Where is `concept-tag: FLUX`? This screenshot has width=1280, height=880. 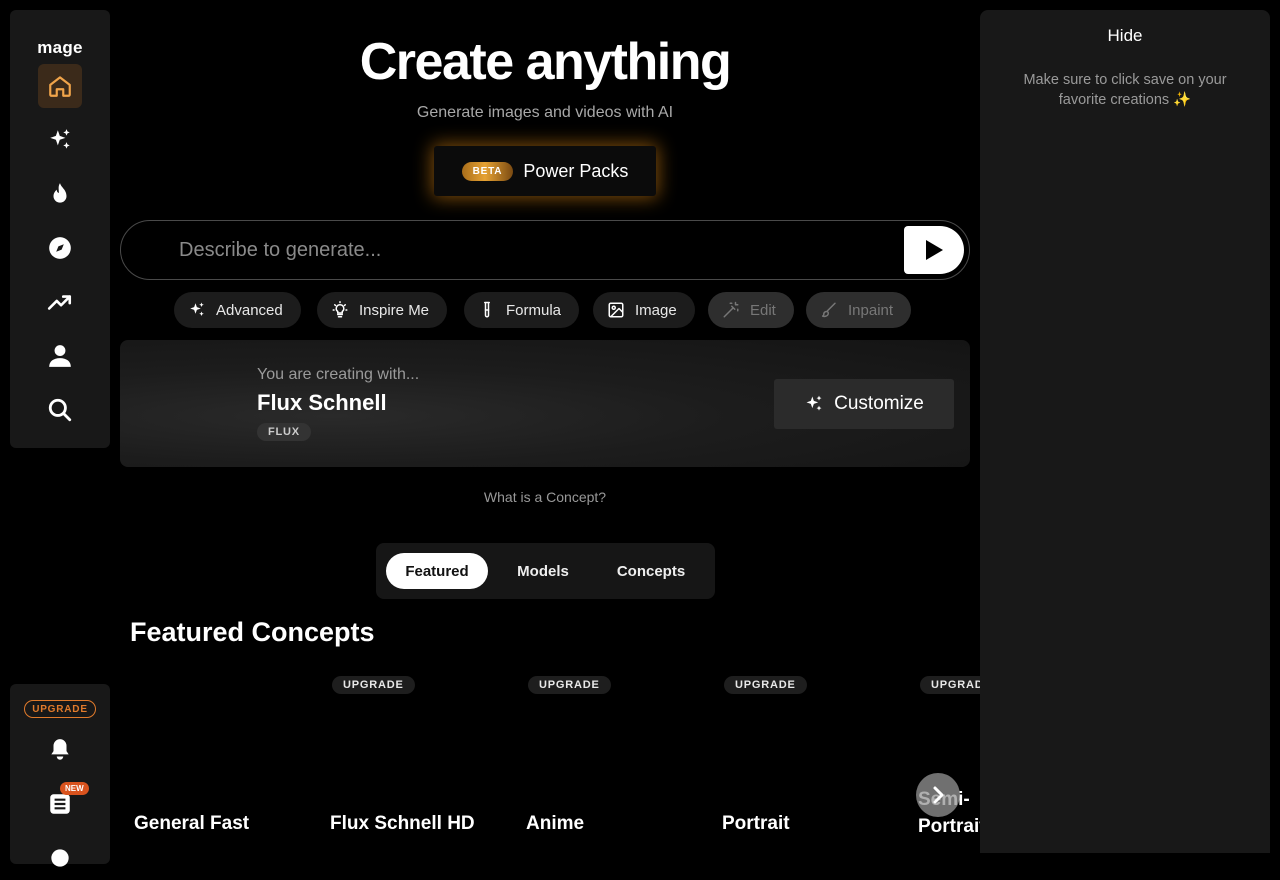 concept-tag: FLUX is located at coordinates (284, 432).